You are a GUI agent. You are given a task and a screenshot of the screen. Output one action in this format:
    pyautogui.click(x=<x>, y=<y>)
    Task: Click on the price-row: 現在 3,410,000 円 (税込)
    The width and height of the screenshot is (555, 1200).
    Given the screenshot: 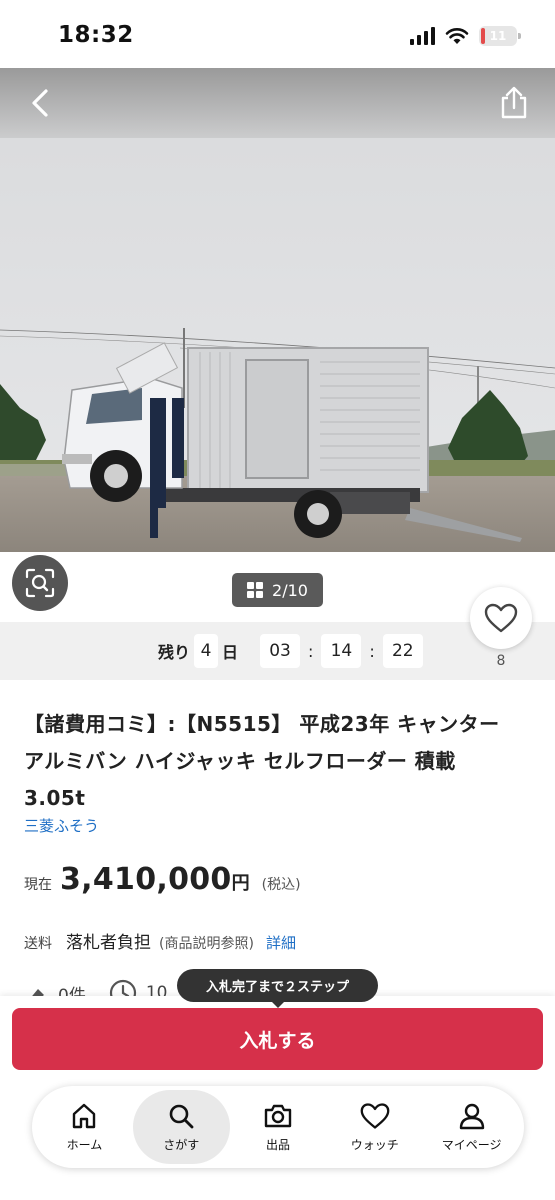 What is the action you would take?
    pyautogui.click(x=162, y=879)
    